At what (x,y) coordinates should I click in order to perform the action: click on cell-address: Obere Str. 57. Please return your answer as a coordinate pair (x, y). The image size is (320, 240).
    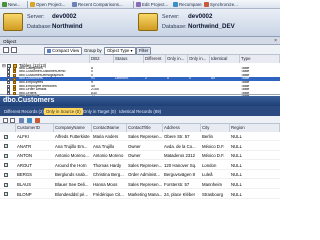
    Looking at the image, I should click on (177, 136).